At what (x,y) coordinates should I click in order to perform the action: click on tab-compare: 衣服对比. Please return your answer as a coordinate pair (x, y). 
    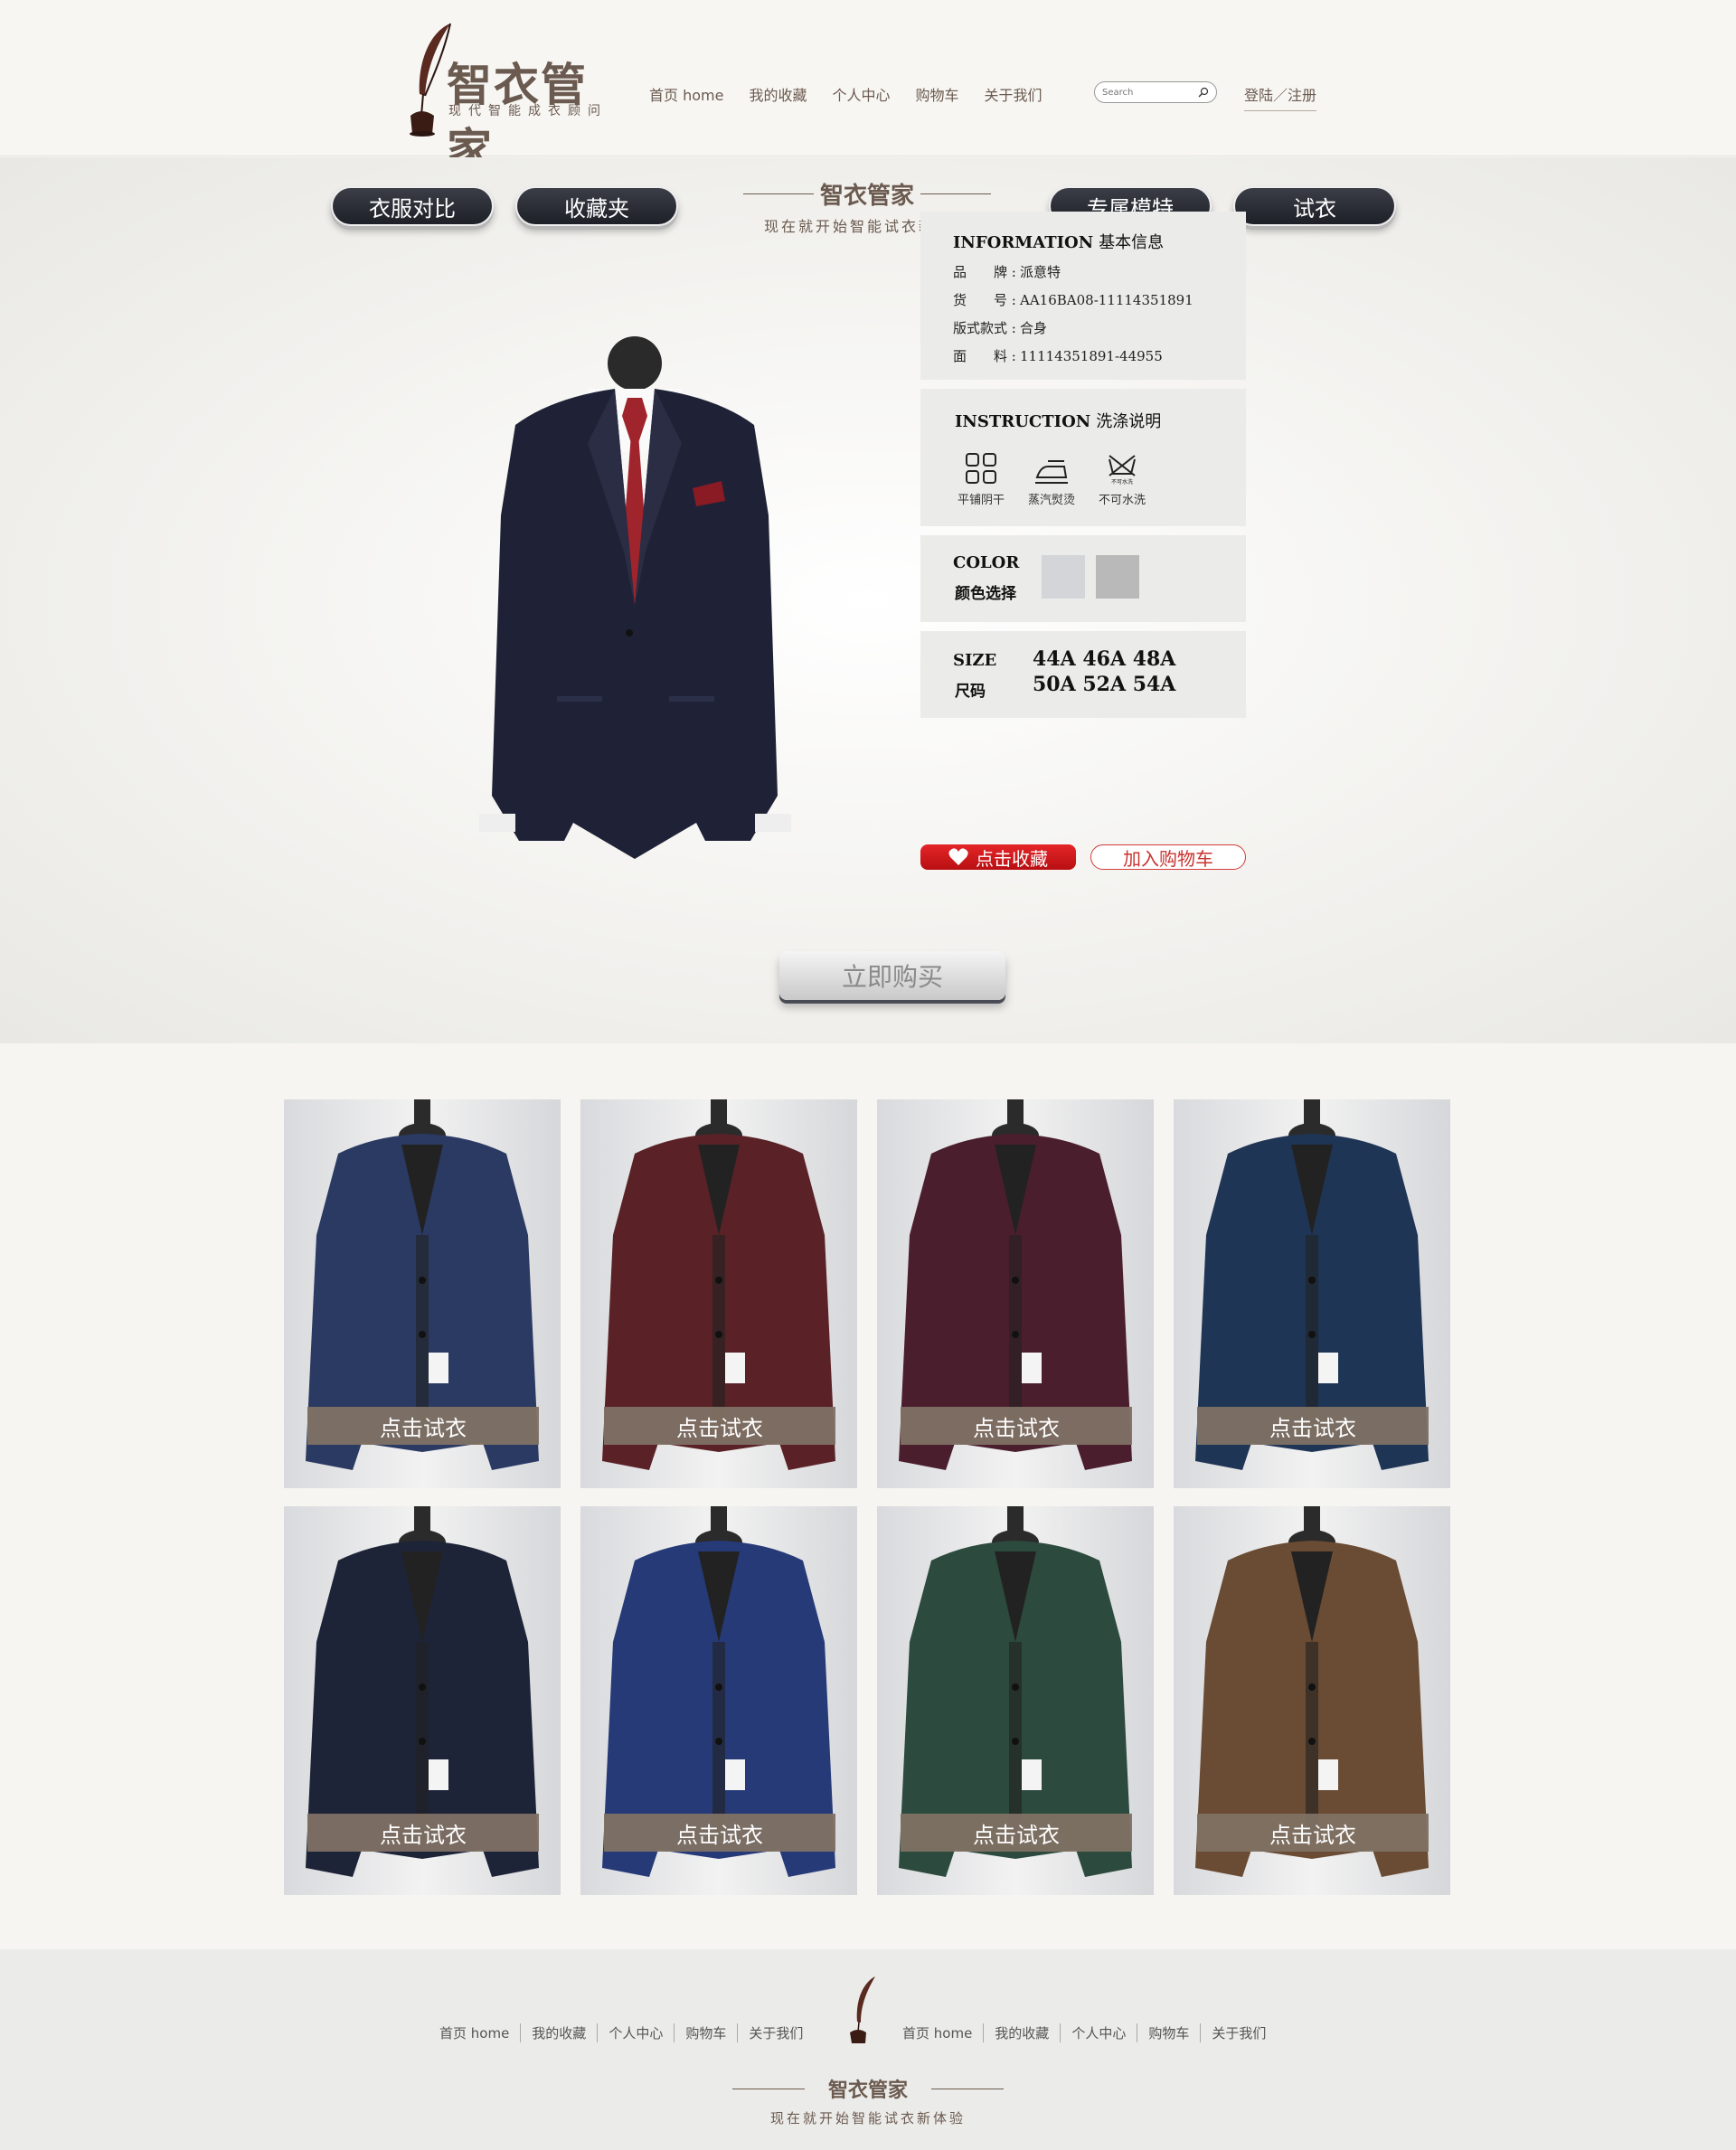
    Looking at the image, I should click on (413, 206).